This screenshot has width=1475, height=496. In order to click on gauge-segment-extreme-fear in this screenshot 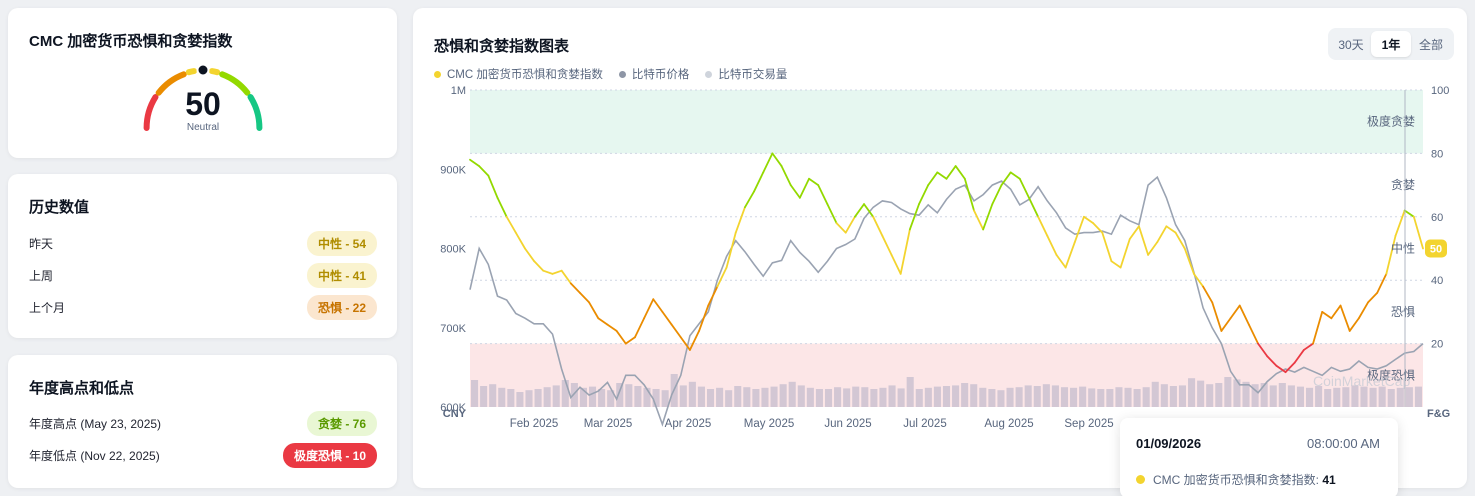, I will do `click(151, 112)`.